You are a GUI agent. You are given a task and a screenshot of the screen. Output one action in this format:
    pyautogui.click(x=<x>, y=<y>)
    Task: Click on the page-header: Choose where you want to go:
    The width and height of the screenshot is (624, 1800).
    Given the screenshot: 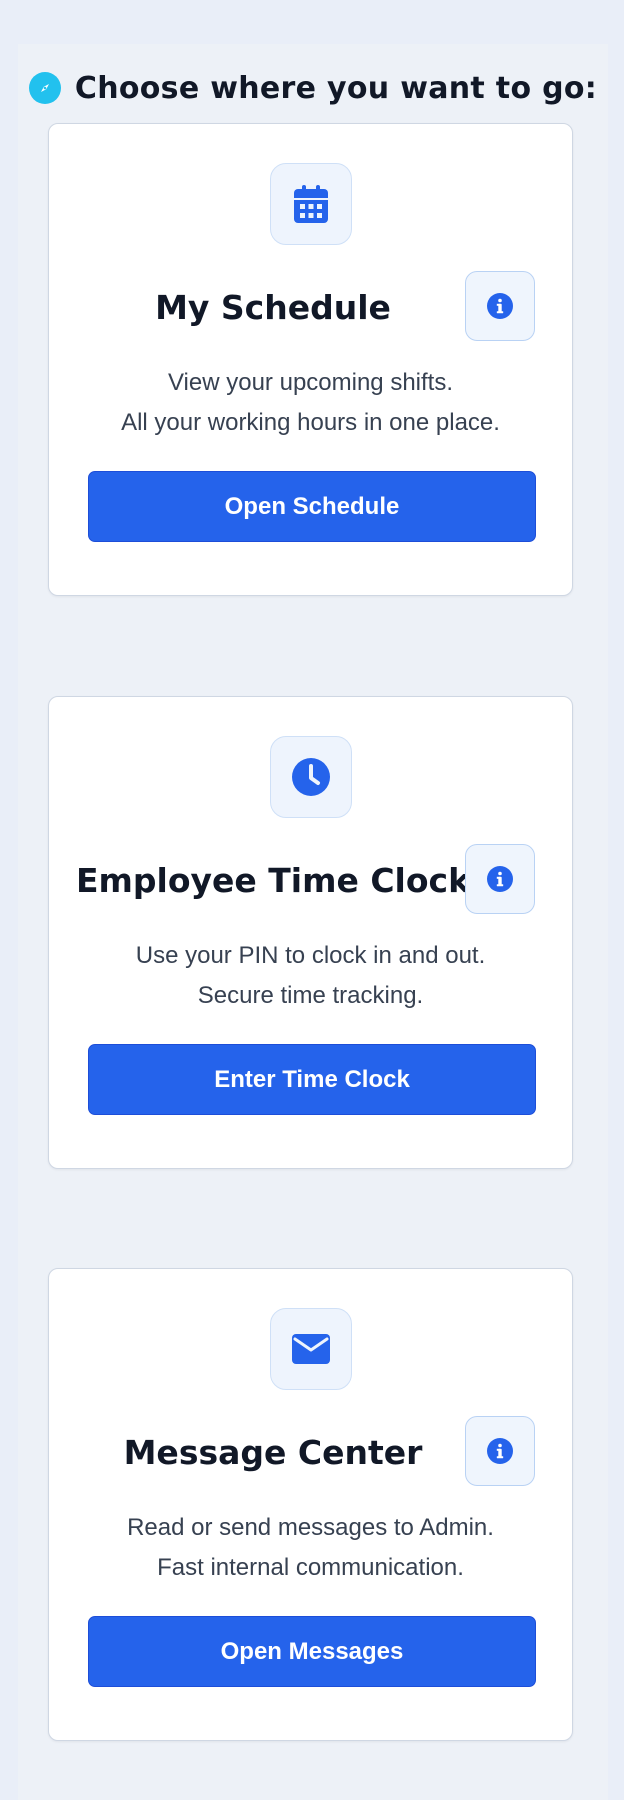 What is the action you would take?
    pyautogui.click(x=313, y=88)
    